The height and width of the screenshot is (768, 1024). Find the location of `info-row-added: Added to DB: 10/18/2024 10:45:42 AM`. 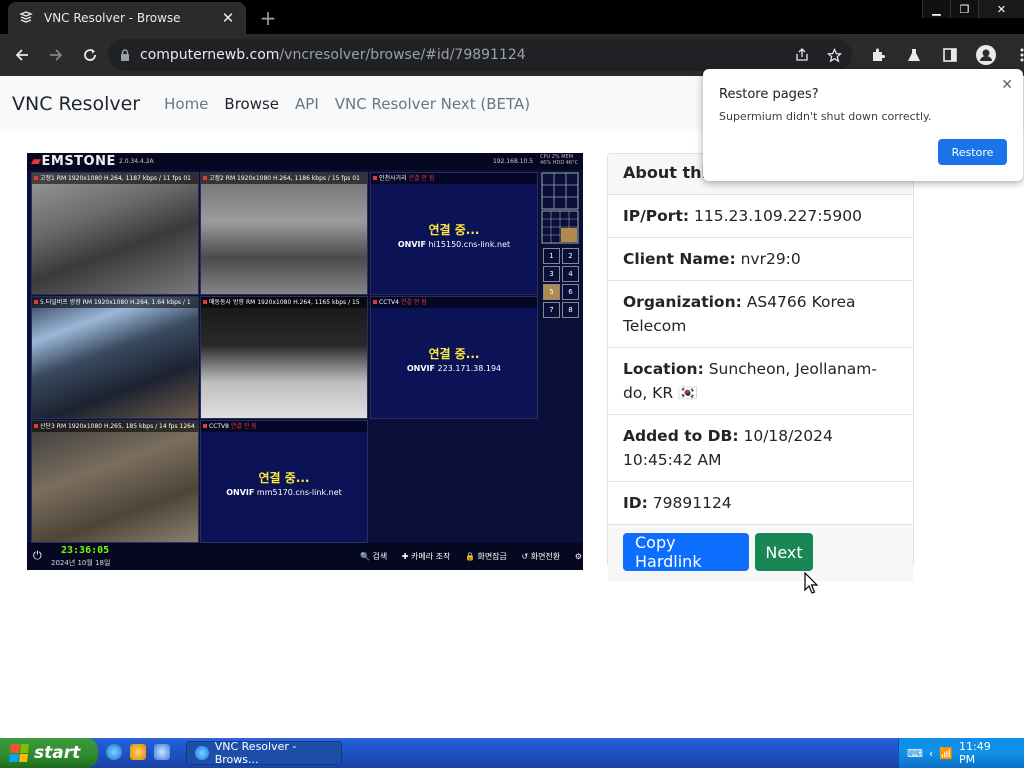

info-row-added: Added to DB: 10/18/2024 10:45:42 AM is located at coordinates (760, 448).